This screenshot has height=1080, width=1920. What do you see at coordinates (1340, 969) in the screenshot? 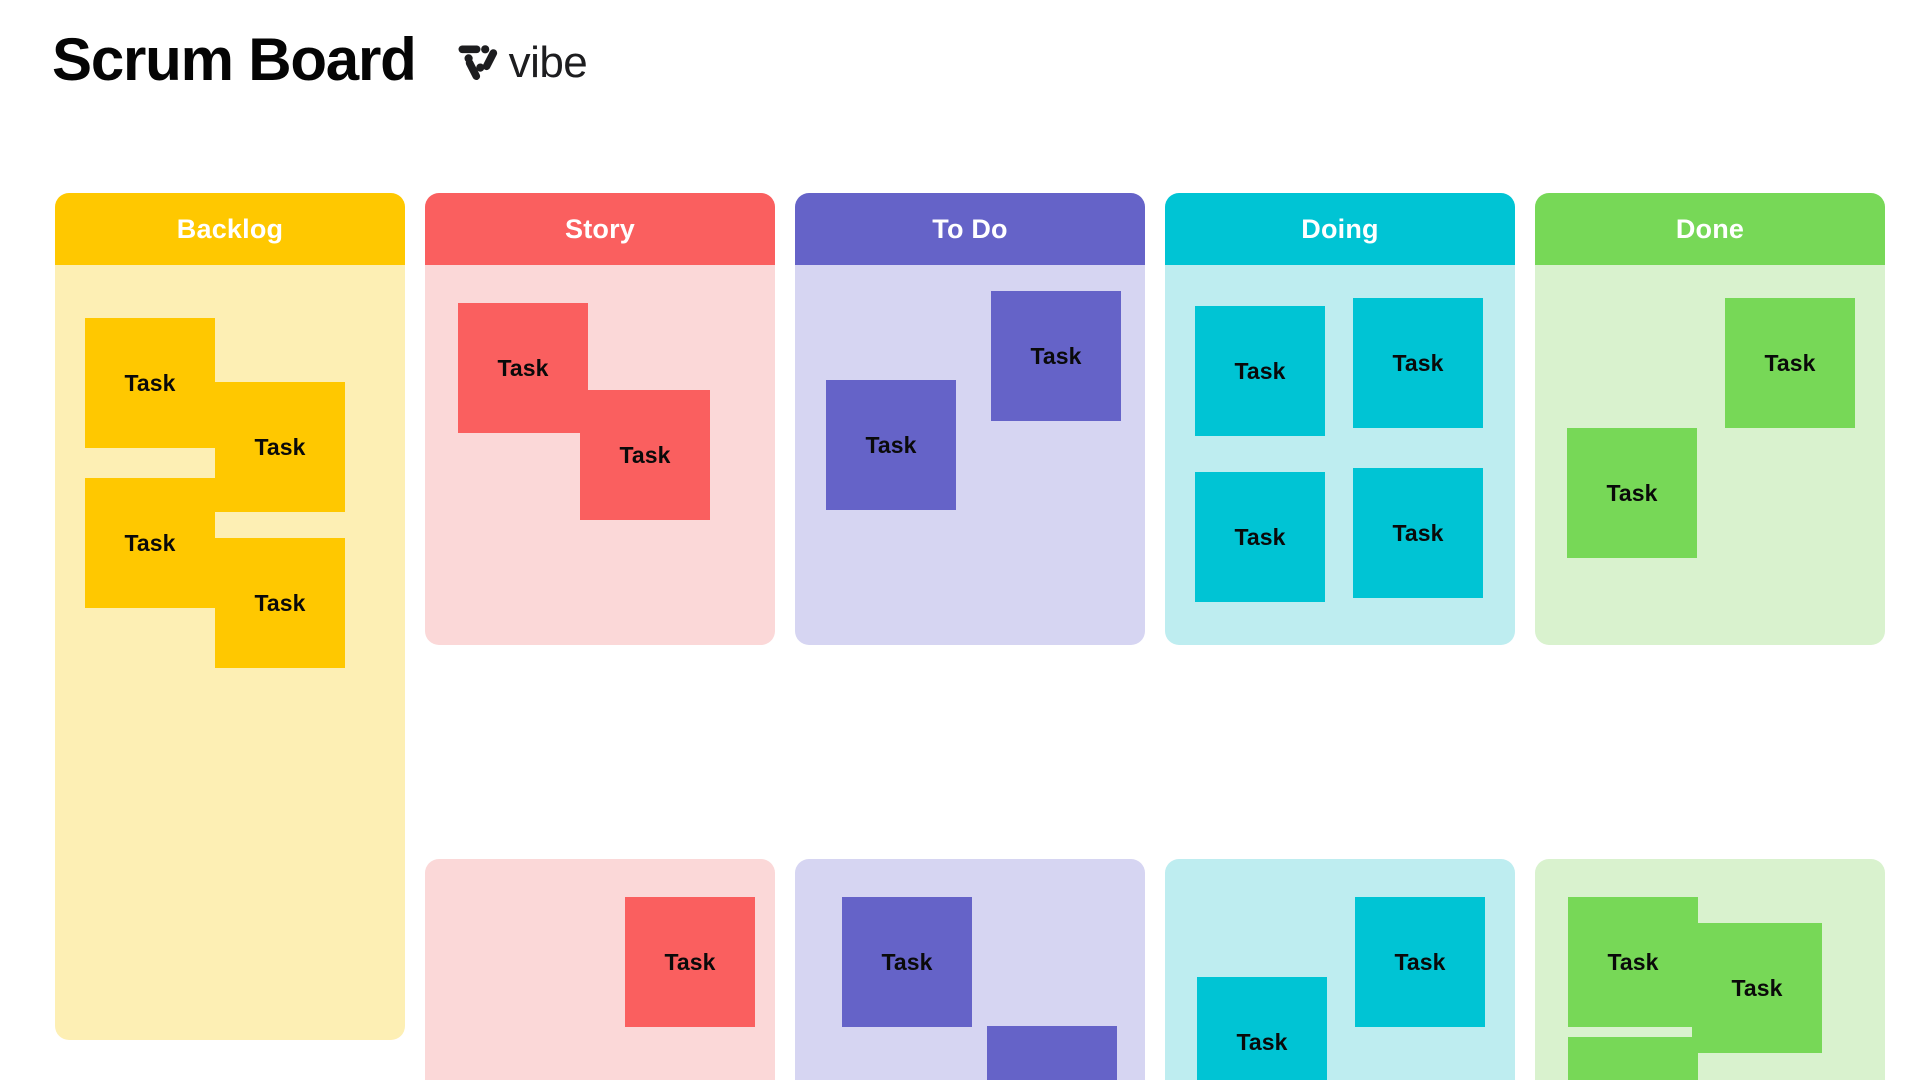
I see `column-panel-doing-bottom: Task Task` at bounding box center [1340, 969].